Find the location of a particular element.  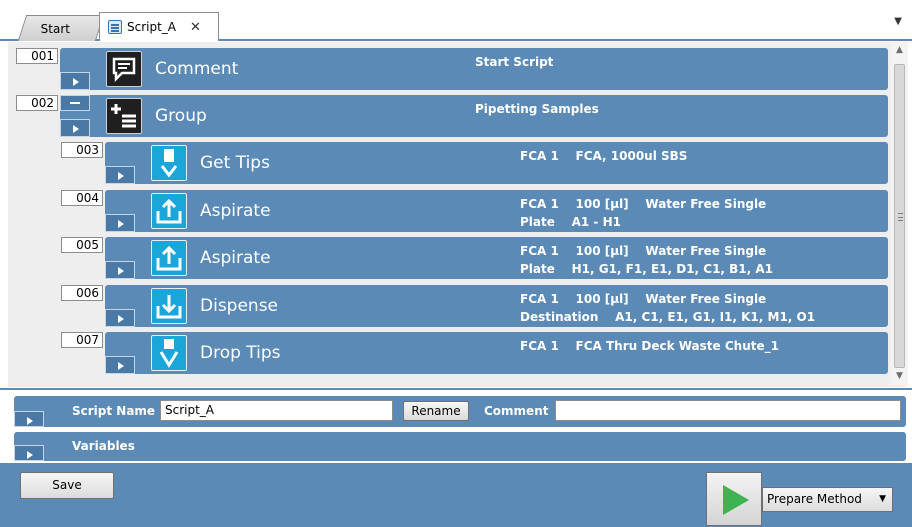

step-bar: Comment Start Script is located at coordinates (474, 69).